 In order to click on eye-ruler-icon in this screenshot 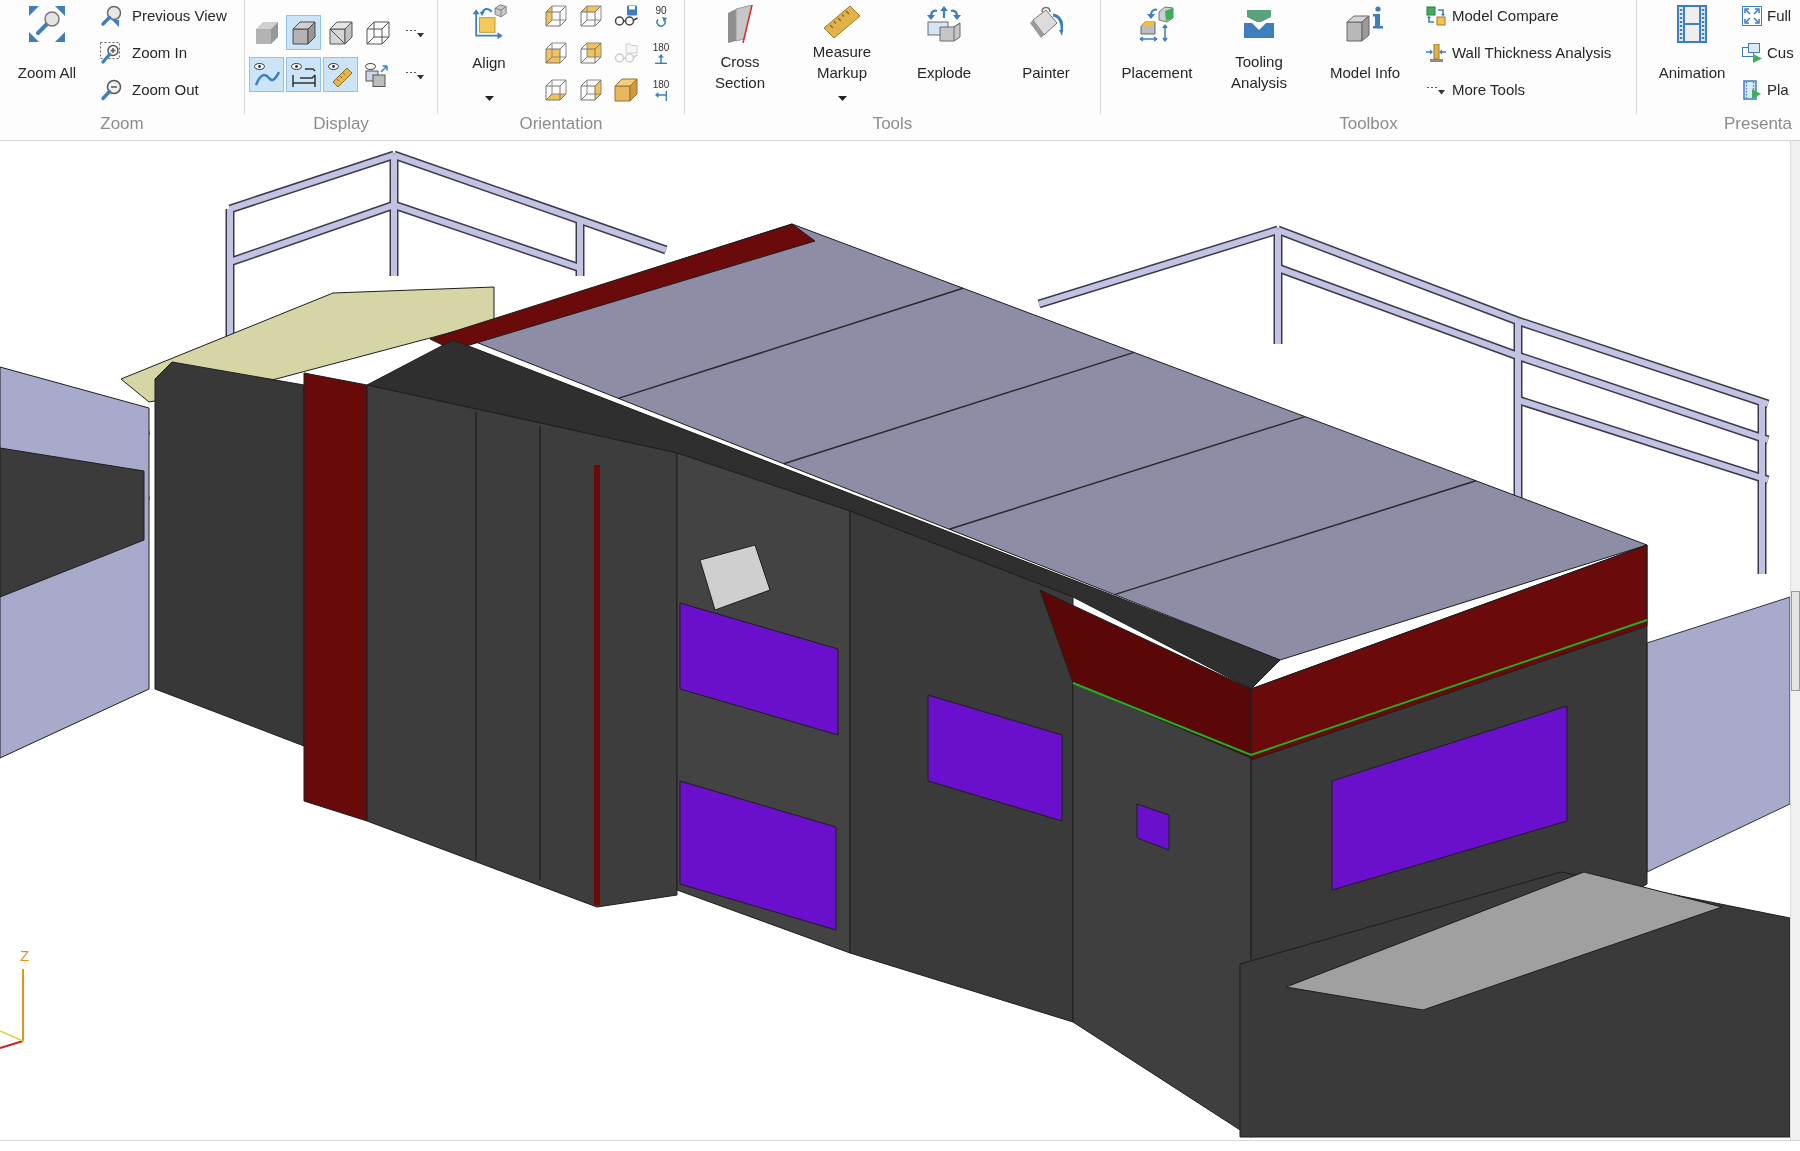, I will do `click(340, 74)`.